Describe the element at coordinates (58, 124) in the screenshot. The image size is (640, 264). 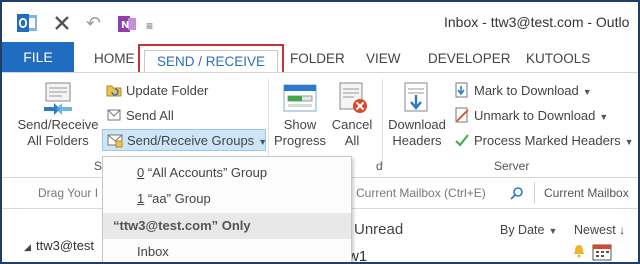
I see `send-receive-all-label-1: Send/Receive` at that location.